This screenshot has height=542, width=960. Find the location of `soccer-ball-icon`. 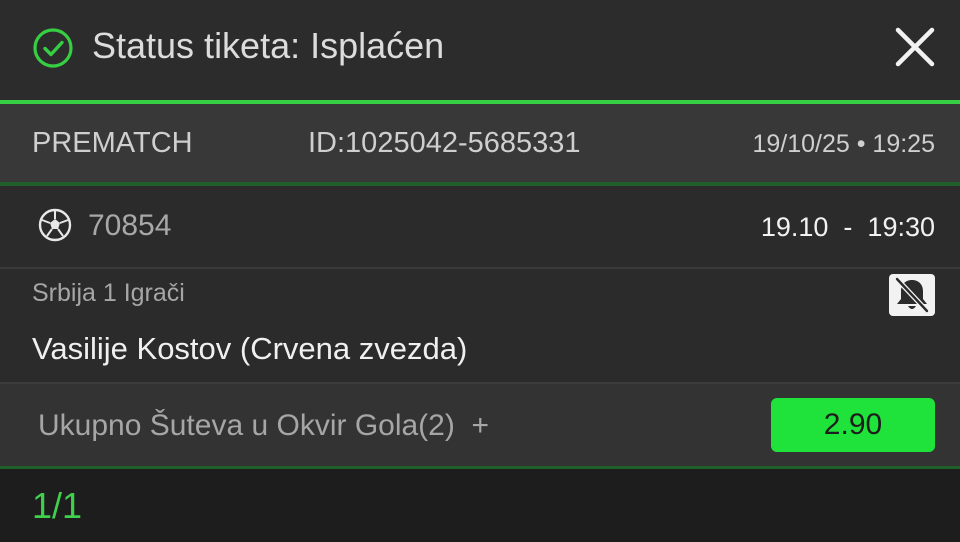

soccer-ball-icon is located at coordinates (55, 225).